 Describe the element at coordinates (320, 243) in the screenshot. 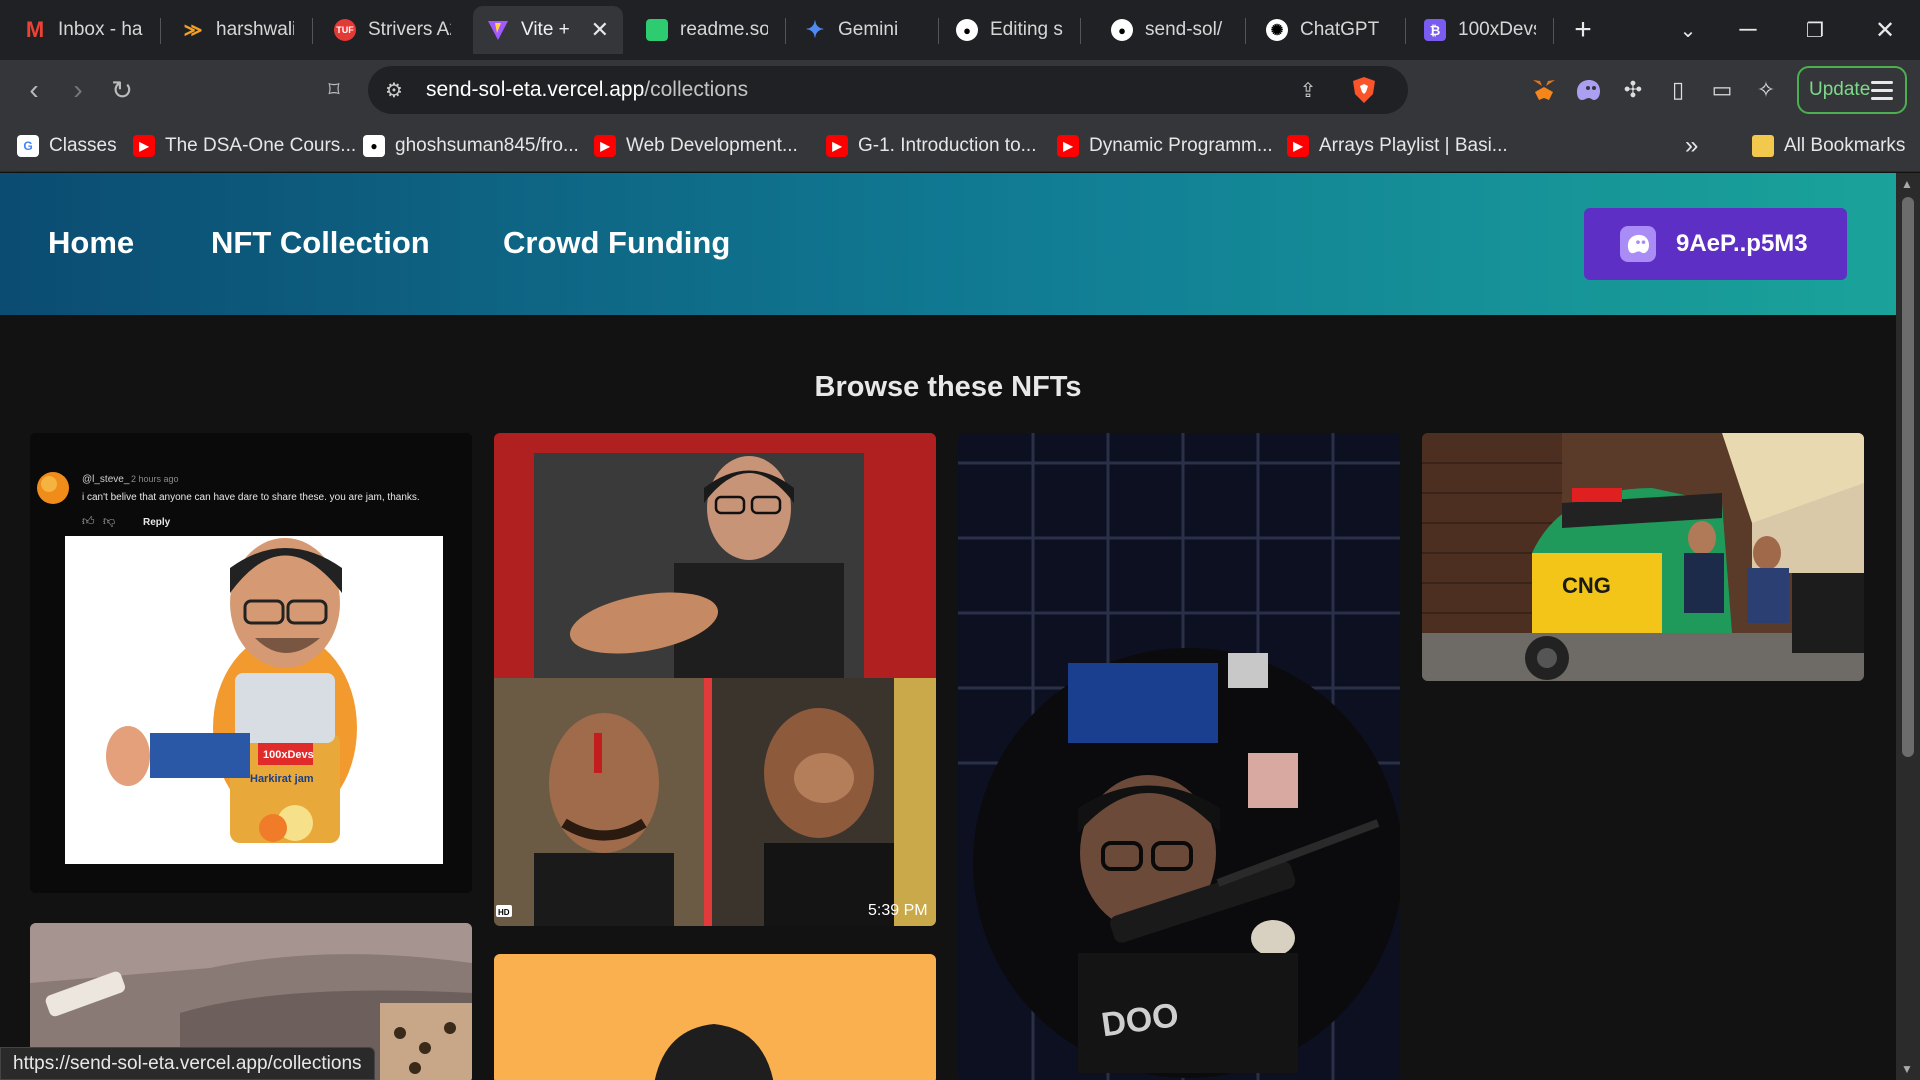

I see `nav-nft-collection: NFT Collection` at that location.